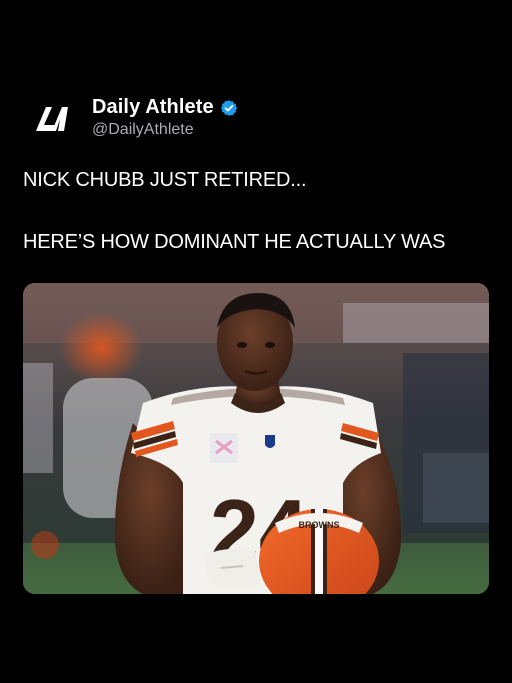 The height and width of the screenshot is (683, 512). Describe the element at coordinates (165, 130) in the screenshot. I see `account-handle: @DailyAthlete` at that location.